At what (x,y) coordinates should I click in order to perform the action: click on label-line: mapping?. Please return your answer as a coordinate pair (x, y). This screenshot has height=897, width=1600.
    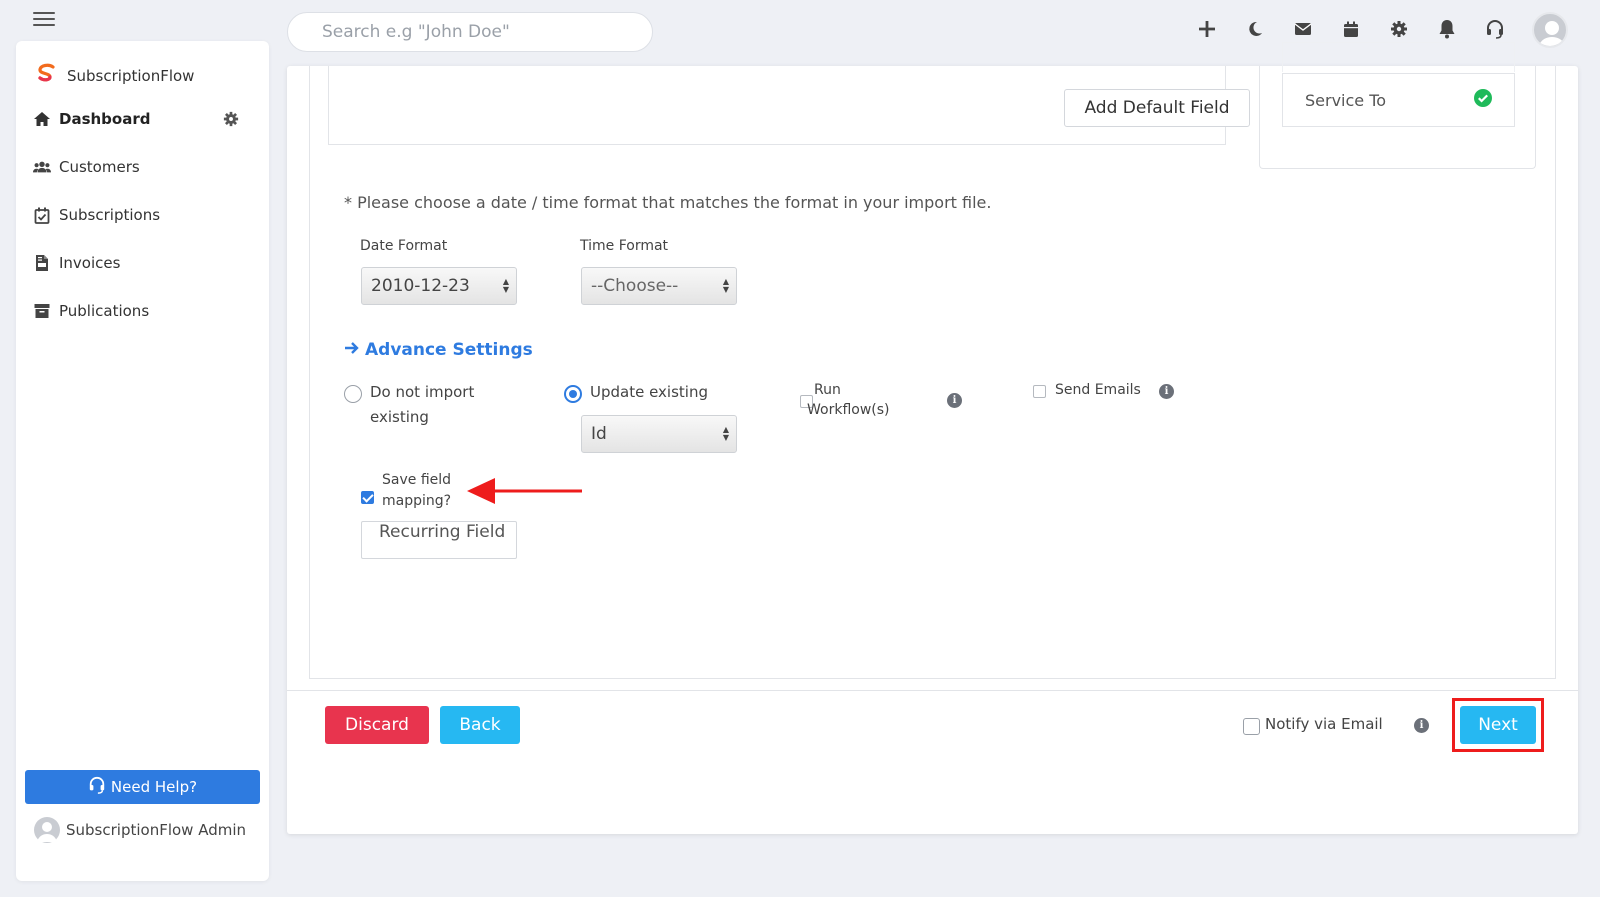
    Looking at the image, I should click on (417, 501).